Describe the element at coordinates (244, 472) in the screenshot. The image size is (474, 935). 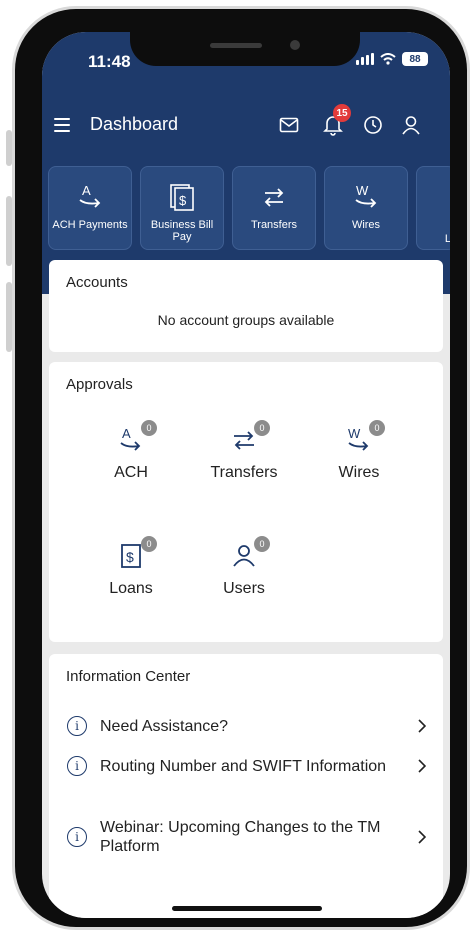
I see `approval-label: Transfers` at that location.